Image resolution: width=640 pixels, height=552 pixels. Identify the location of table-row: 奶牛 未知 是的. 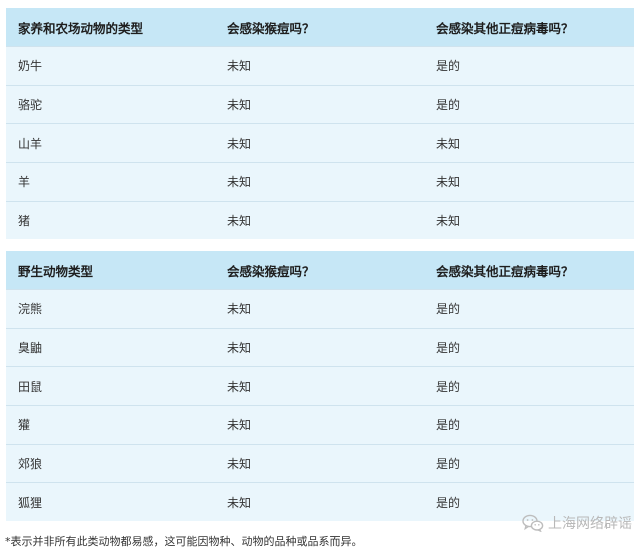
(320, 65).